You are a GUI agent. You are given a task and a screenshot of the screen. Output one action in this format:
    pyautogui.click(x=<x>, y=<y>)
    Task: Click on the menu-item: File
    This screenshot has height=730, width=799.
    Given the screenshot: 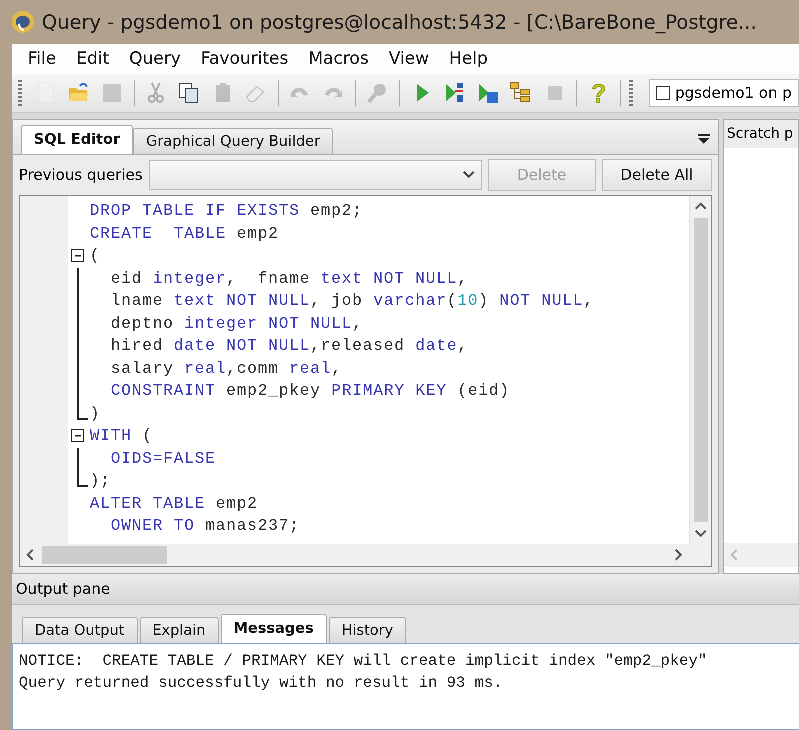 What is the action you would take?
    pyautogui.click(x=44, y=59)
    